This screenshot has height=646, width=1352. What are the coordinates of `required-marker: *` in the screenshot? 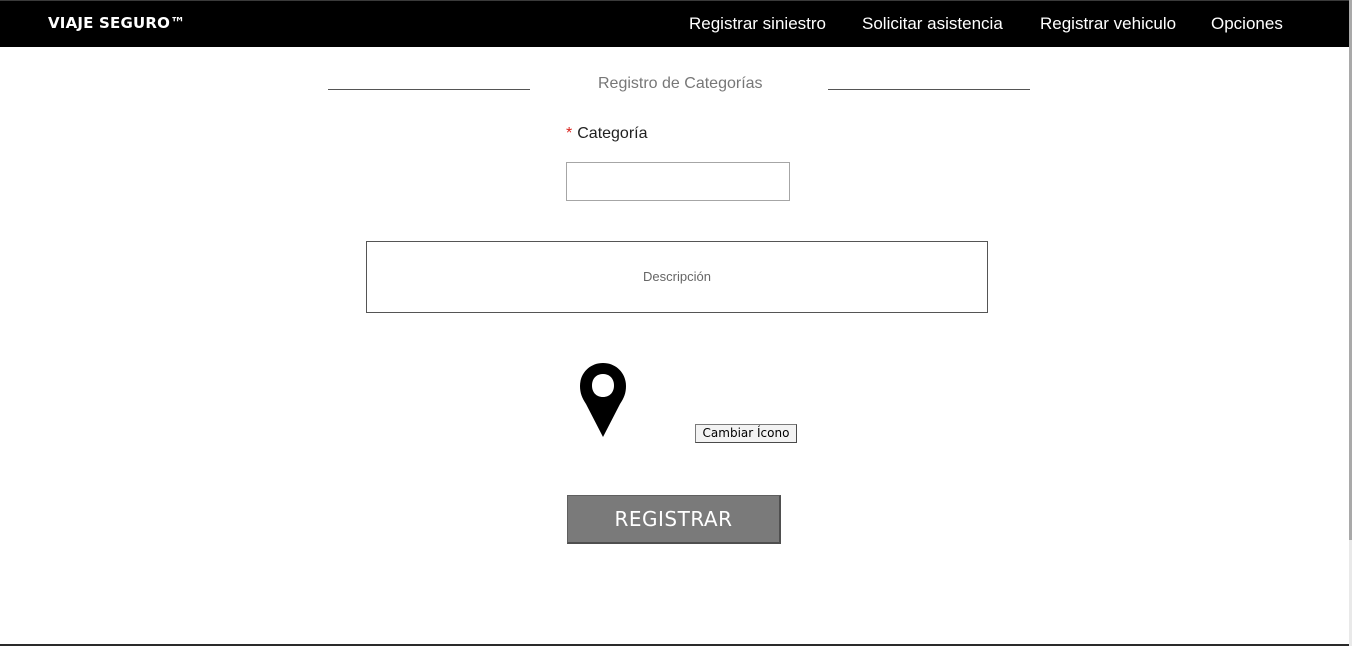 It's located at (569, 133).